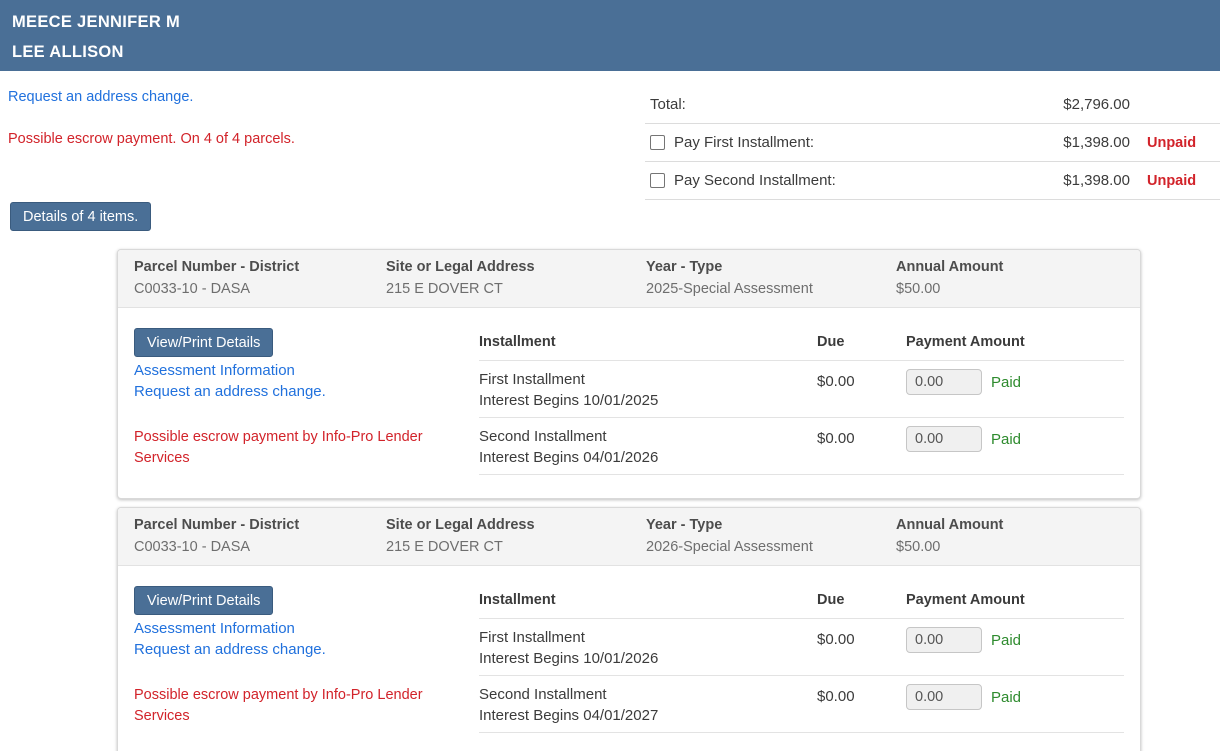  Describe the element at coordinates (1172, 180) in the screenshot. I see `second-installment-status: Unpaid` at that location.